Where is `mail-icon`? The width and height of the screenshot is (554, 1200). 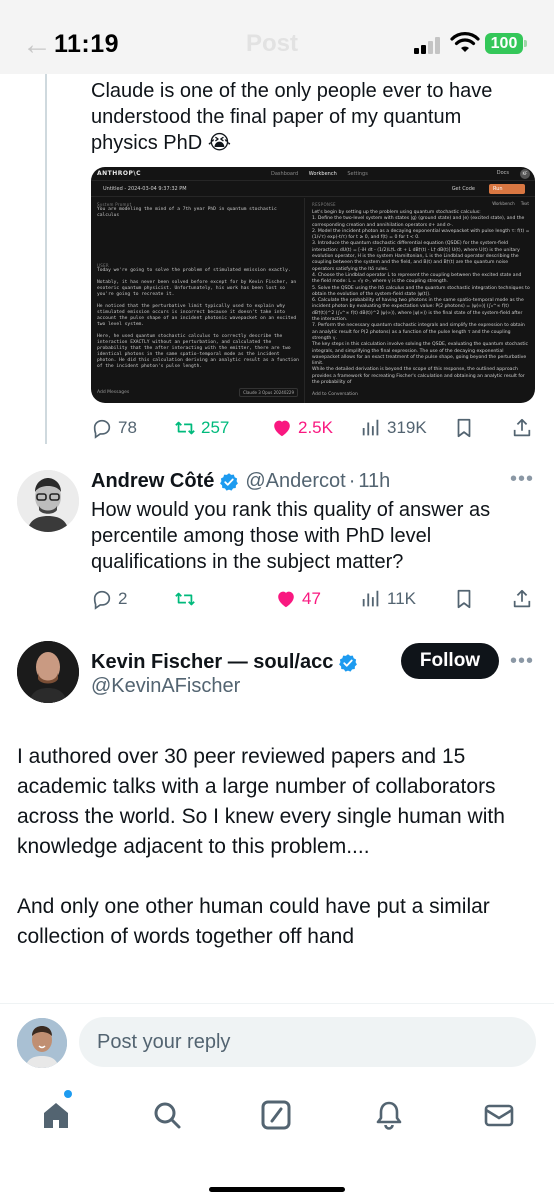
mail-icon is located at coordinates (499, 1115).